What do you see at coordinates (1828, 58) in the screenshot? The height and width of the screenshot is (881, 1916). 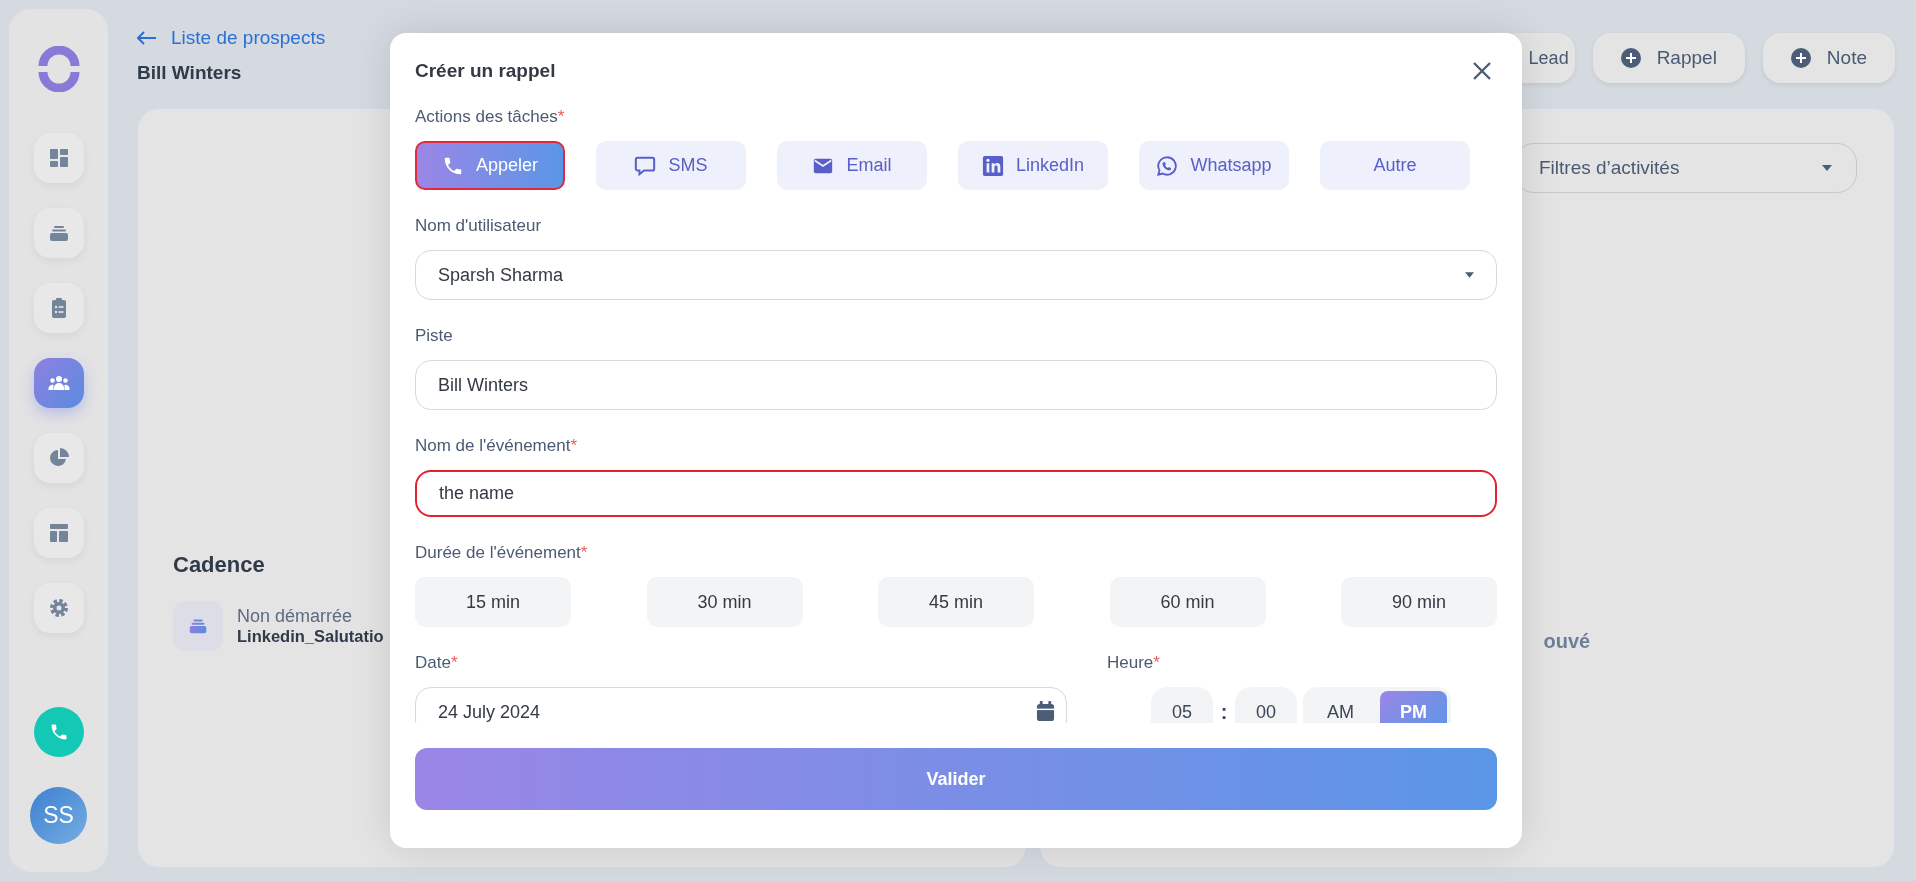 I see `add-action-button: Note` at bounding box center [1828, 58].